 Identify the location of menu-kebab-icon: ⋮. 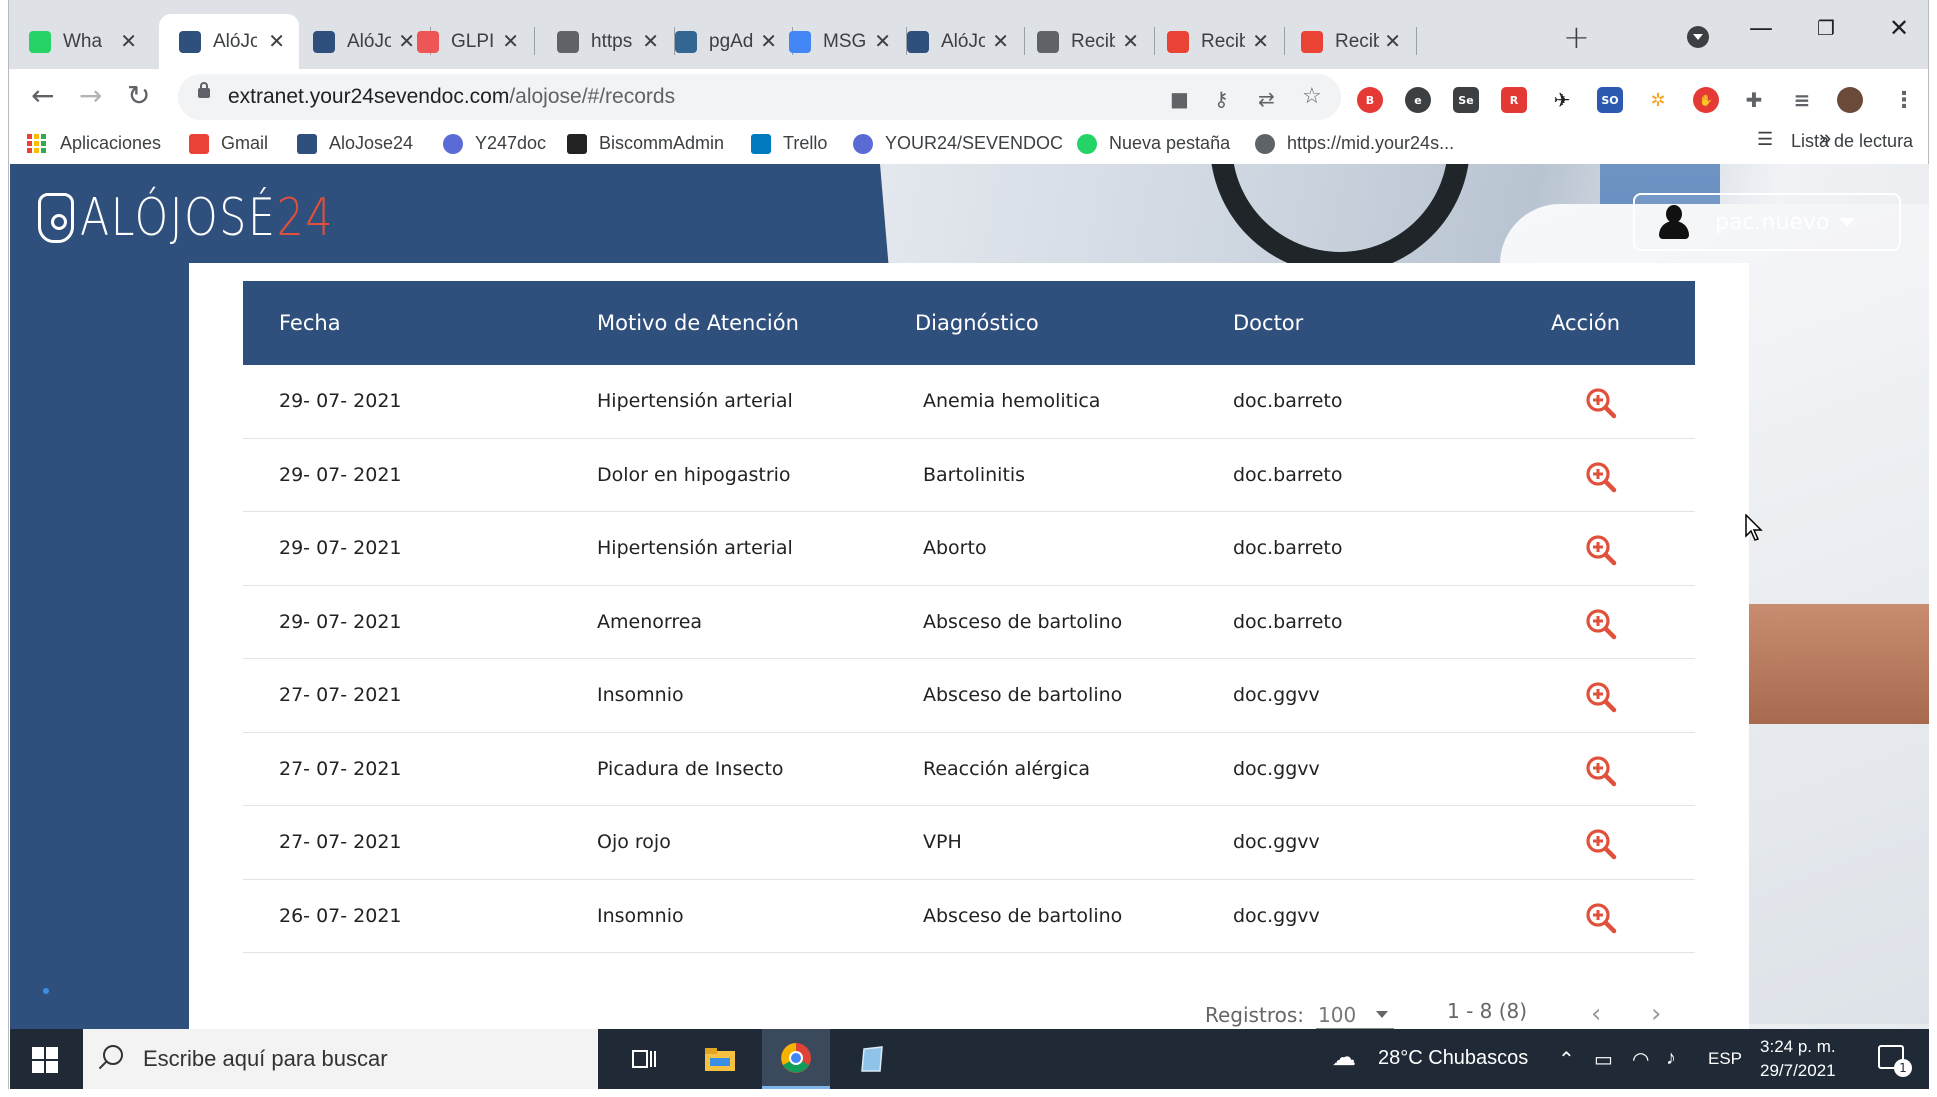
(1904, 100).